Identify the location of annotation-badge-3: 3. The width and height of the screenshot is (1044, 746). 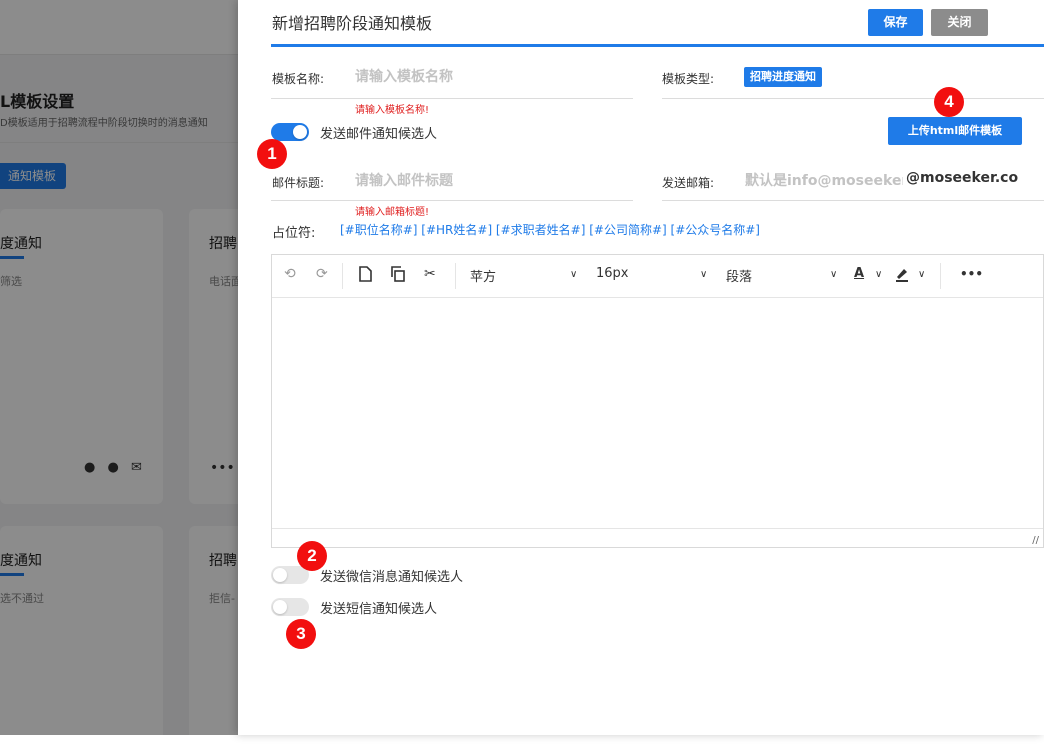
(301, 634).